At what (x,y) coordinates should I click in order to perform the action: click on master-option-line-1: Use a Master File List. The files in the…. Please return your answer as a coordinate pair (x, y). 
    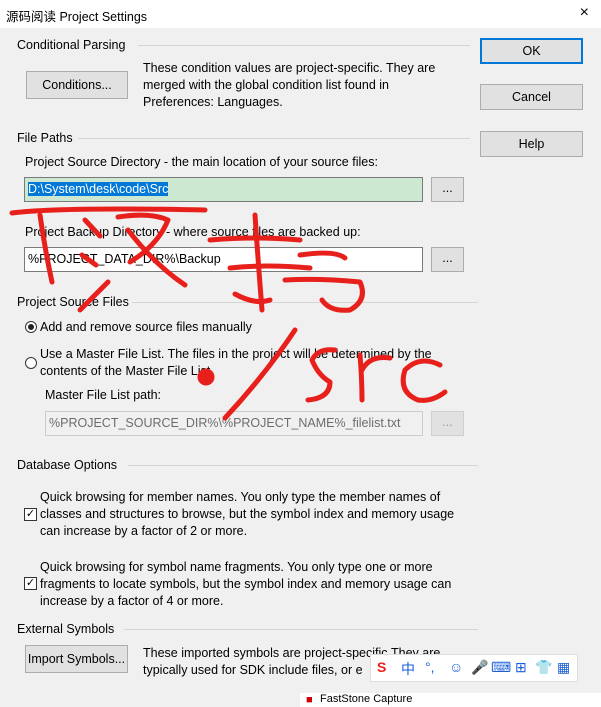
    Looking at the image, I should click on (236, 354).